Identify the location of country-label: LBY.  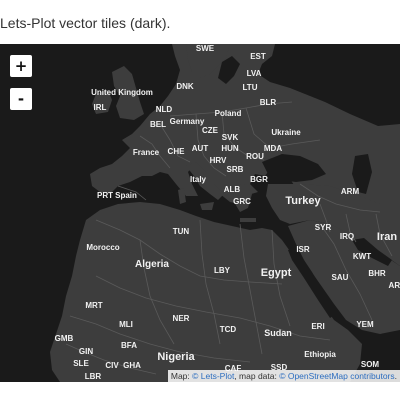
(222, 270).